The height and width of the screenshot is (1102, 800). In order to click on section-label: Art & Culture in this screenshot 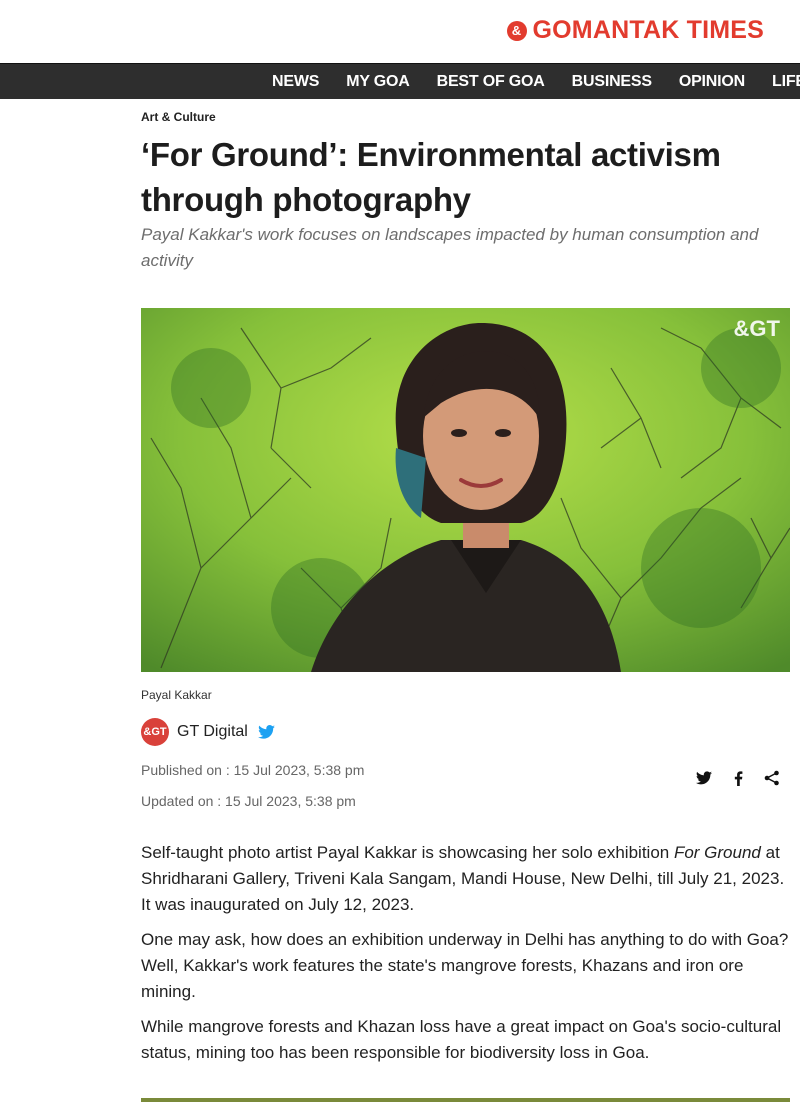, I will do `click(178, 117)`.